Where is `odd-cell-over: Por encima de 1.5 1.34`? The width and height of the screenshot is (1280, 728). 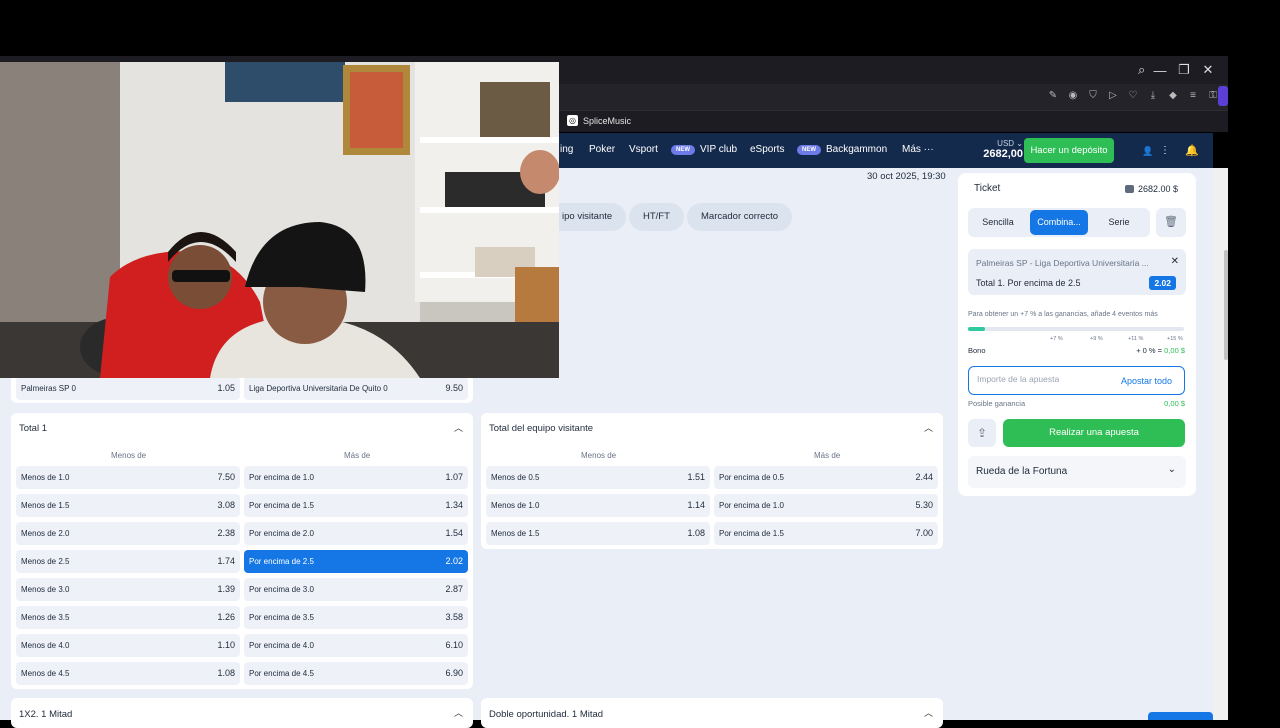
odd-cell-over: Por encima de 1.5 1.34 is located at coordinates (356, 505).